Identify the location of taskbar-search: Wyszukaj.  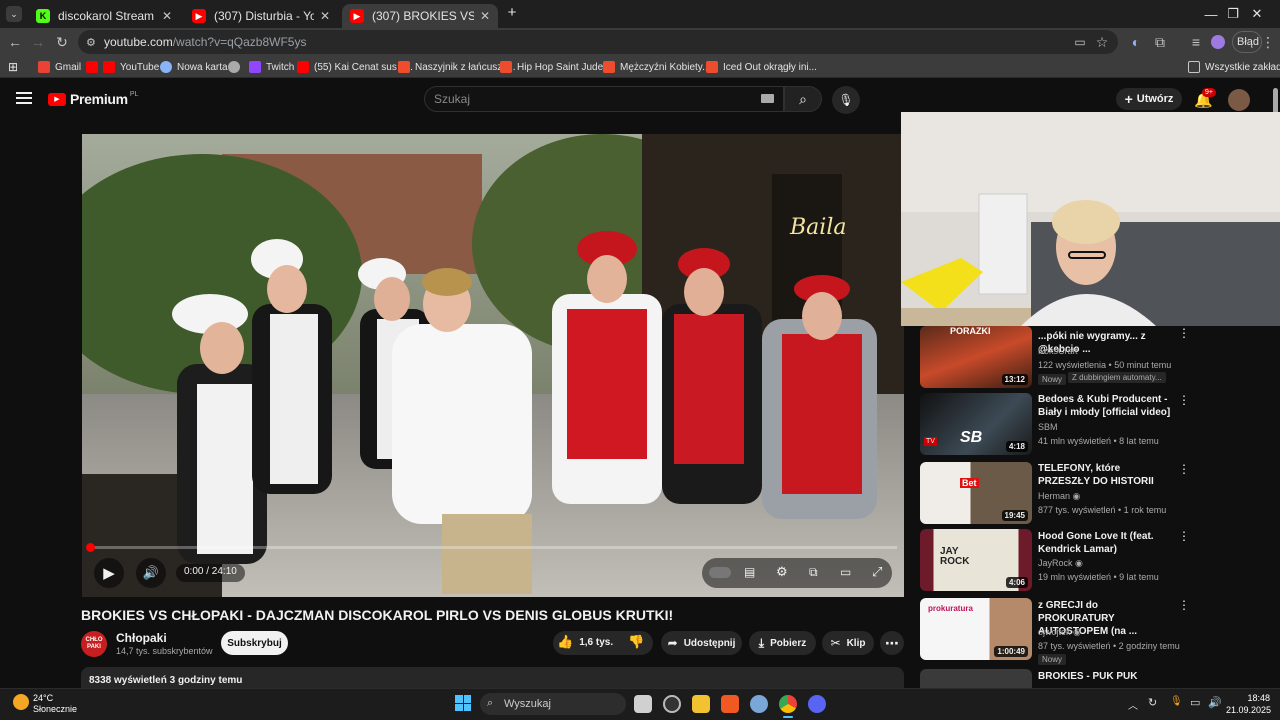
(553, 704).